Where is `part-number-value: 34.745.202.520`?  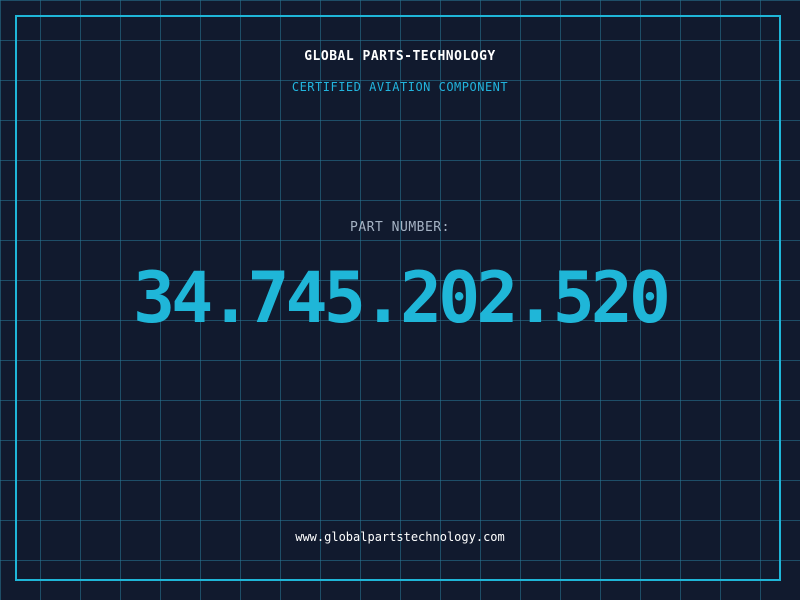
part-number-value: 34.745.202.520 is located at coordinates (401, 298).